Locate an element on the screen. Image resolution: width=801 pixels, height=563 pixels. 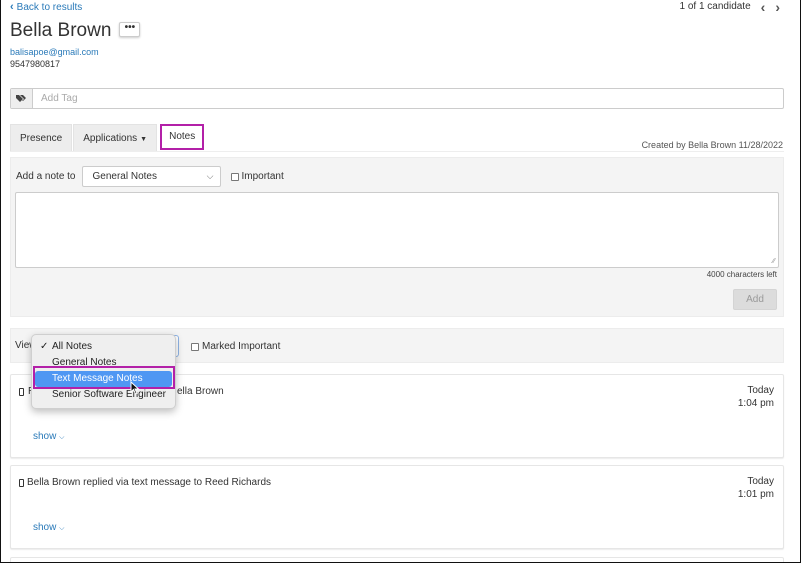
dropdown-option-senior-software-engineer: Senior Software Engineer is located at coordinates (103, 395).